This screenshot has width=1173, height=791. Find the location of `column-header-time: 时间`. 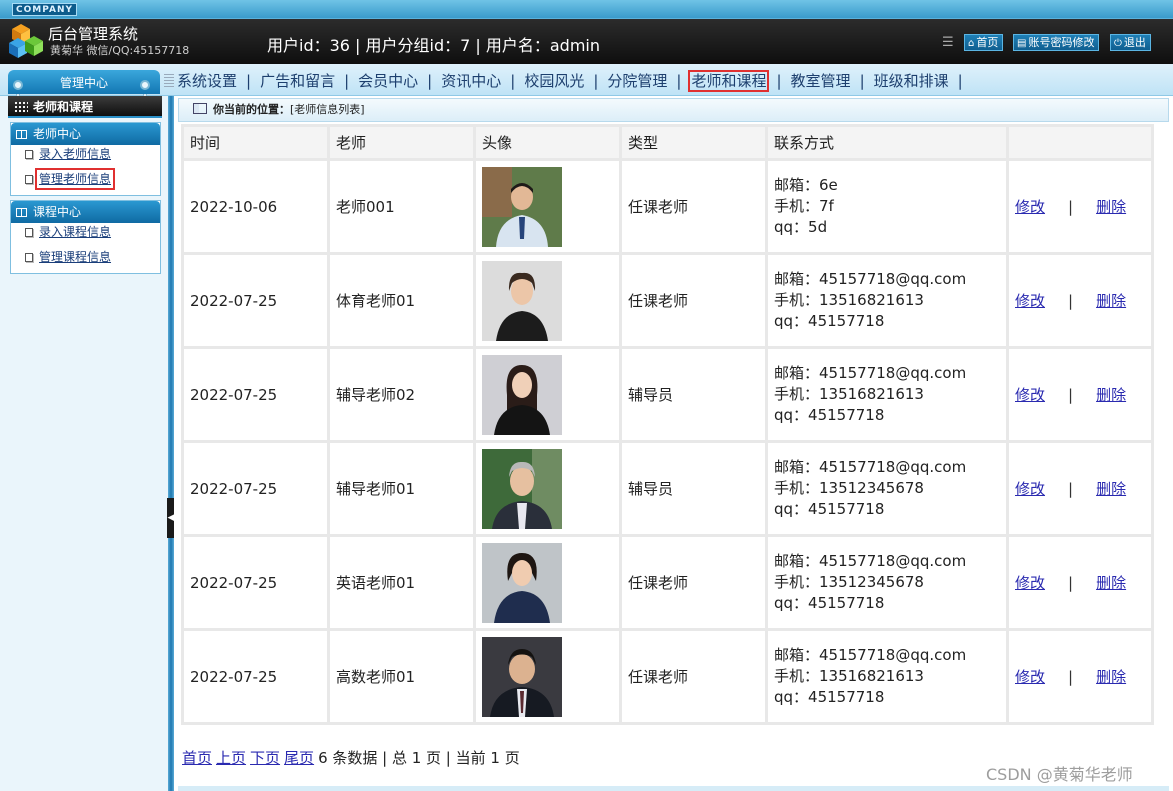

column-header-time: 时间 is located at coordinates (255, 142).